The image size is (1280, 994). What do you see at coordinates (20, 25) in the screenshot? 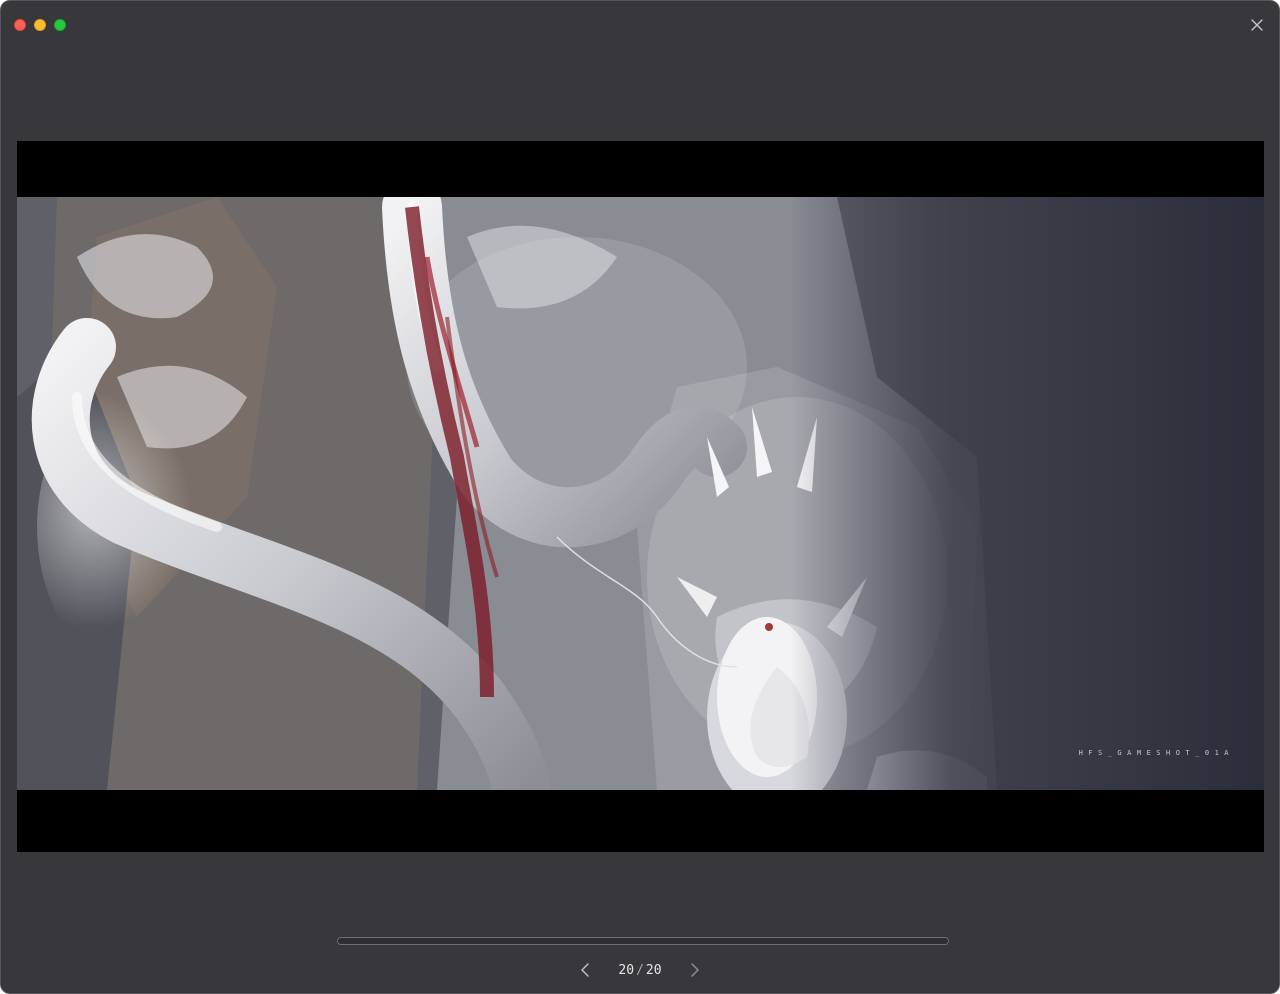
I see `window-close-dot` at bounding box center [20, 25].